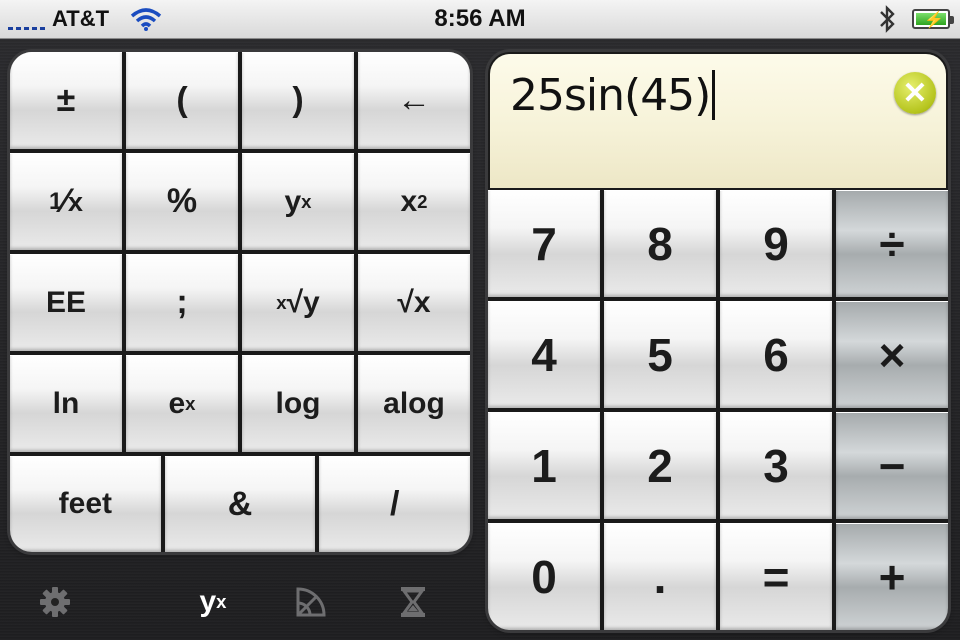 Image resolution: width=960 pixels, height=640 pixels. I want to click on digit-6-key: 6, so click(776, 354).